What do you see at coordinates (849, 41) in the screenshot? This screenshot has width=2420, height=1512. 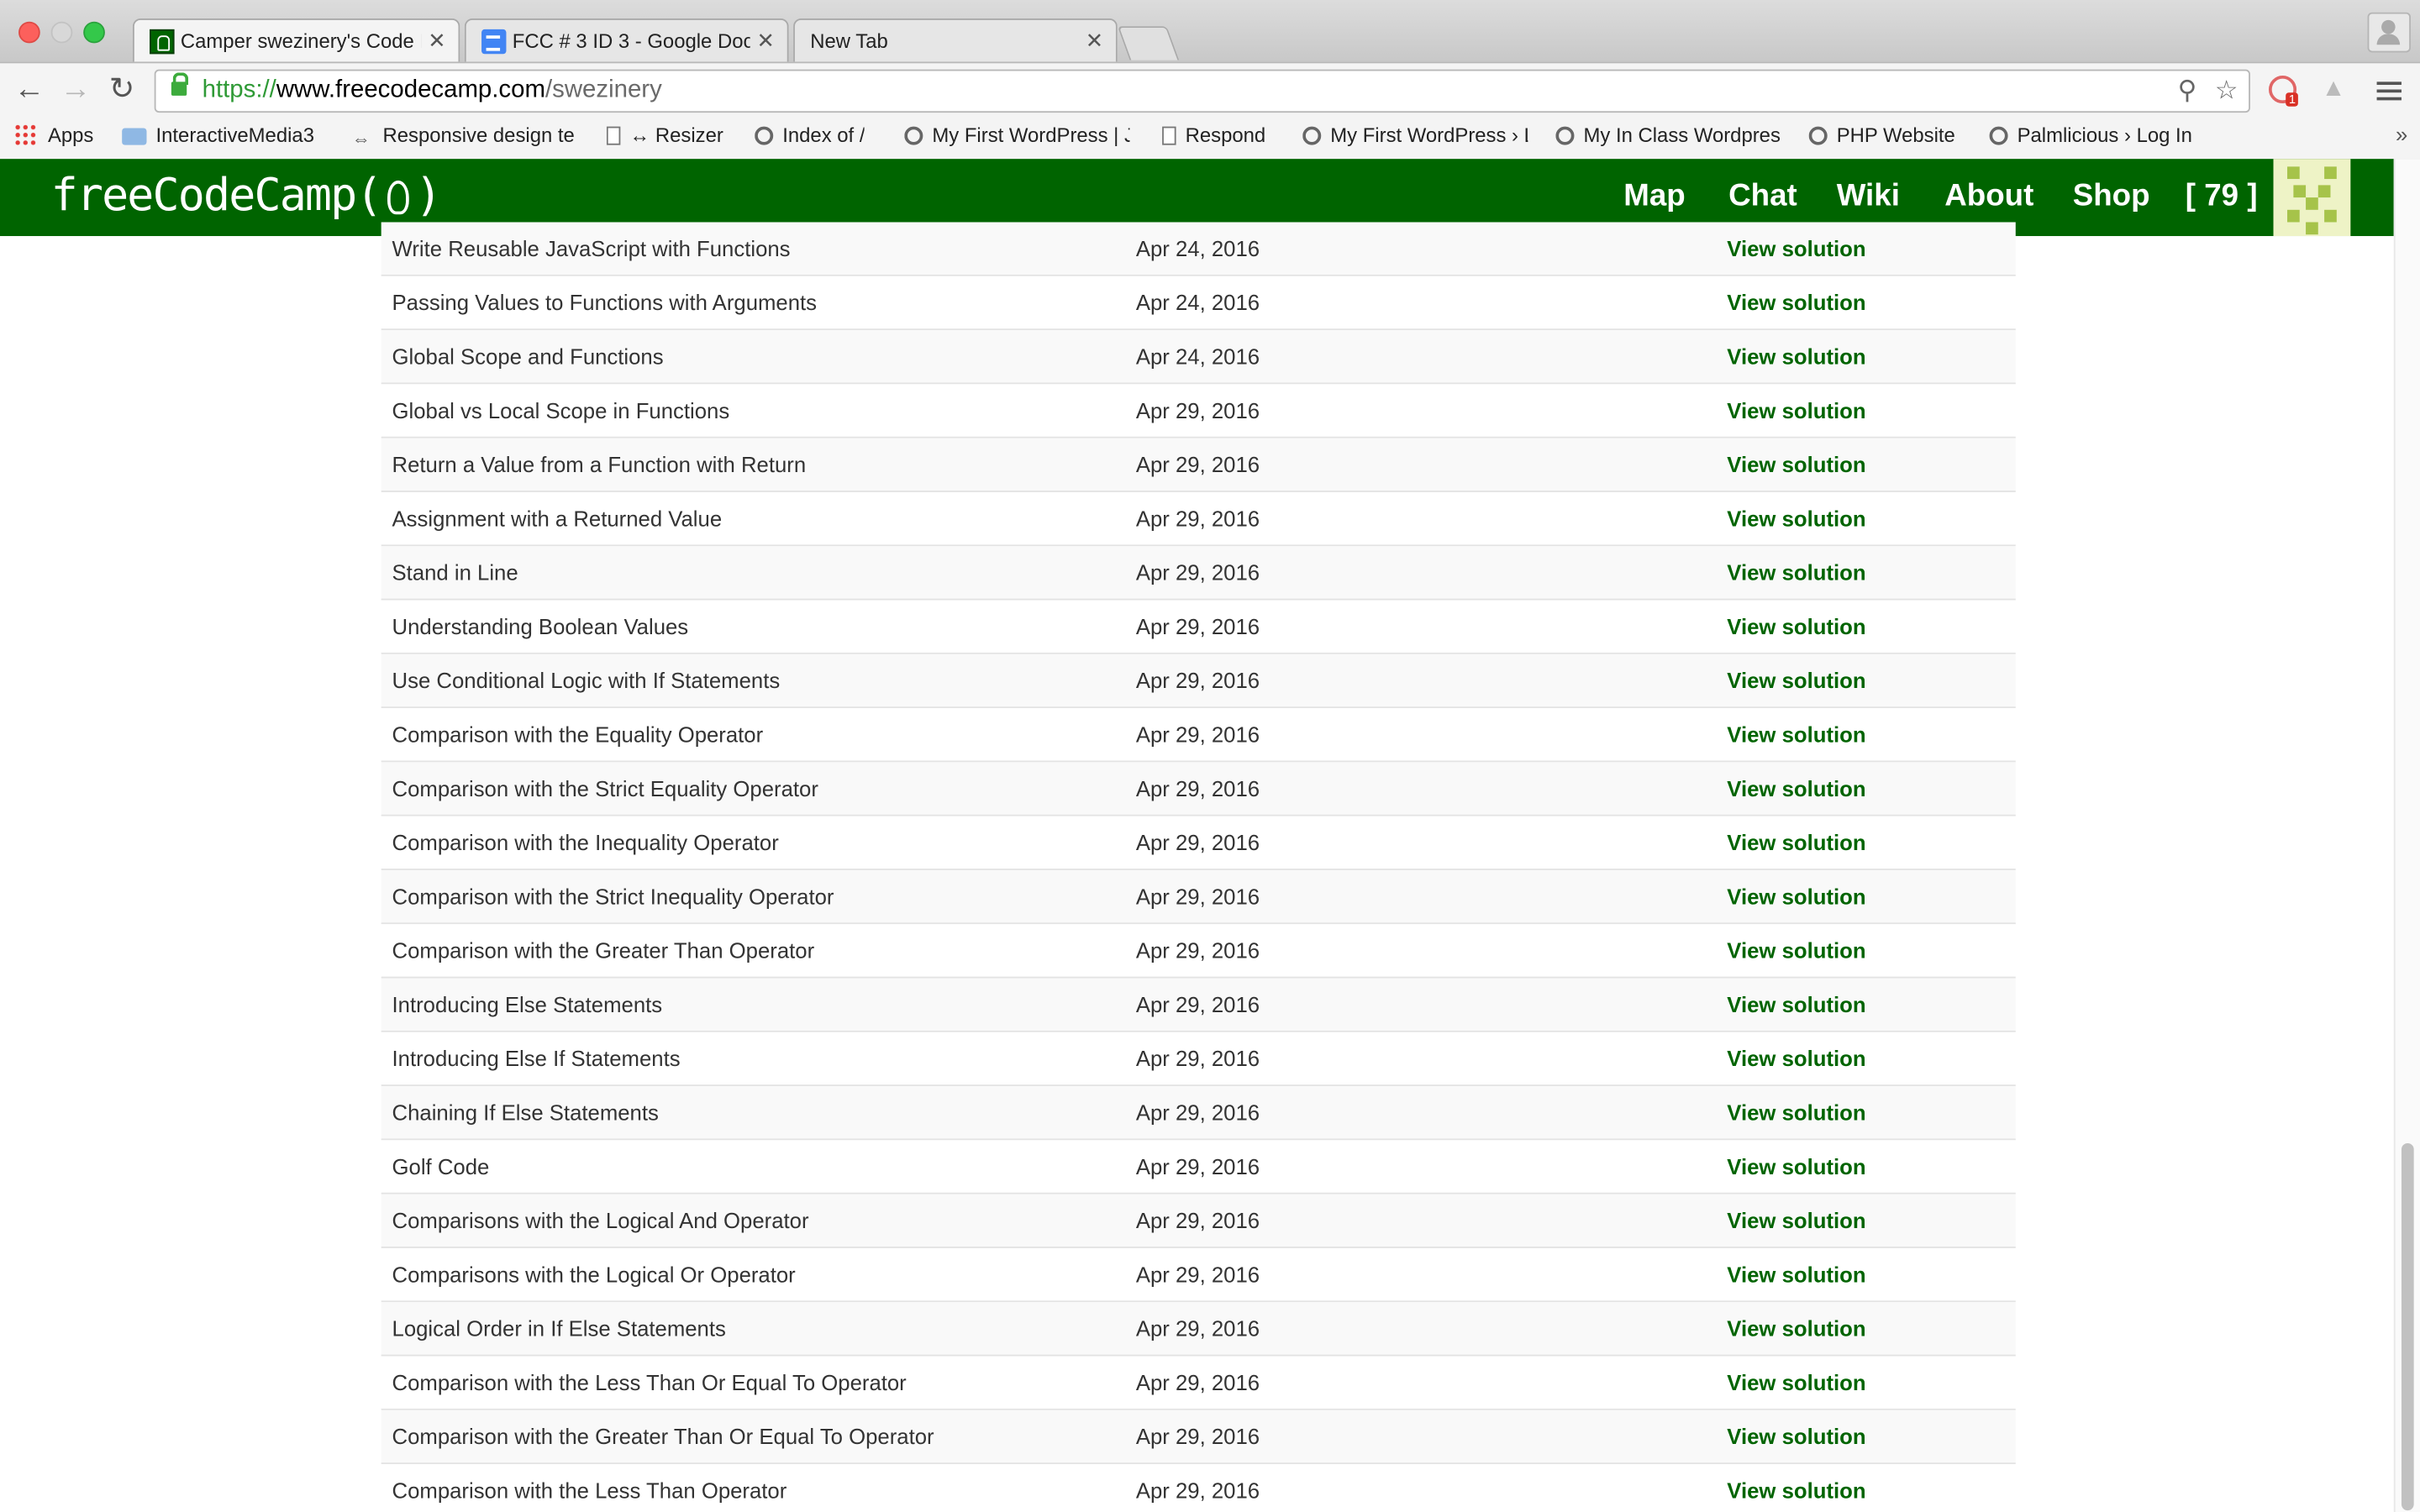 I see `tab-title: New Tab` at bounding box center [849, 41].